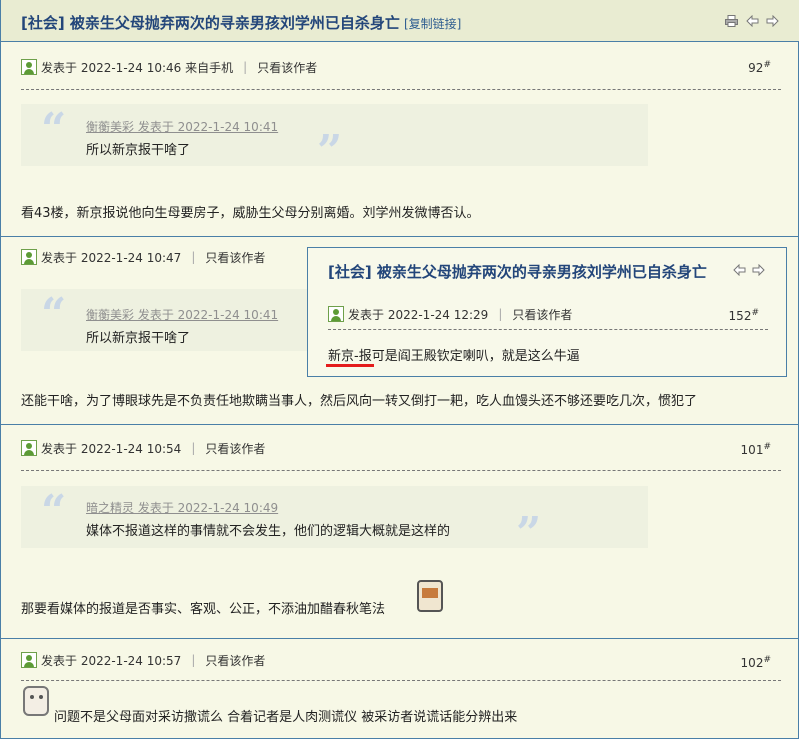  I want to click on thread-header: [社会] 被亲生父母抛弃两次的寻亲男孩刘学州已自杀身亡 [复制链接], so click(400, 21).